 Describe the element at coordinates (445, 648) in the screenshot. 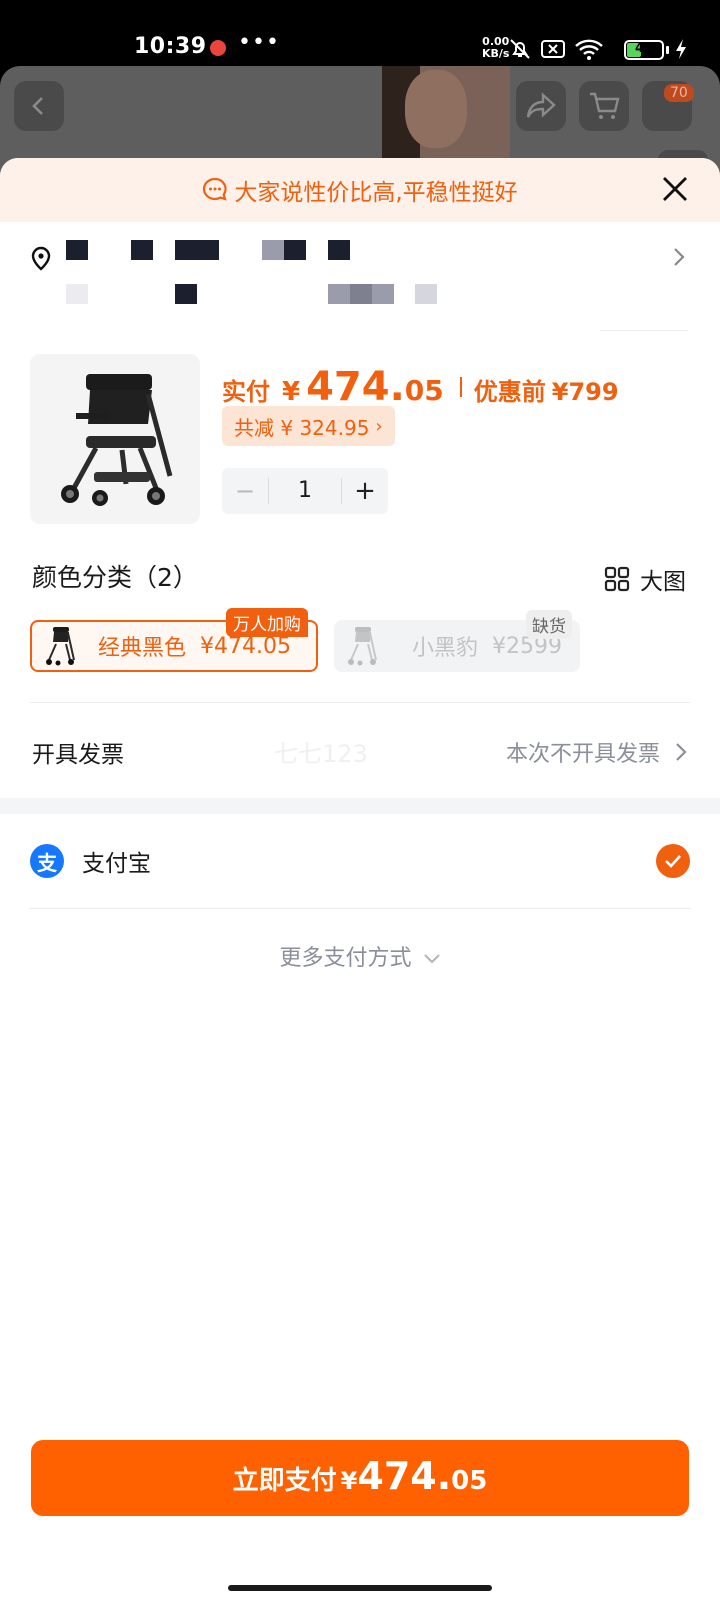

I see `variant-name: 小黑豹` at that location.